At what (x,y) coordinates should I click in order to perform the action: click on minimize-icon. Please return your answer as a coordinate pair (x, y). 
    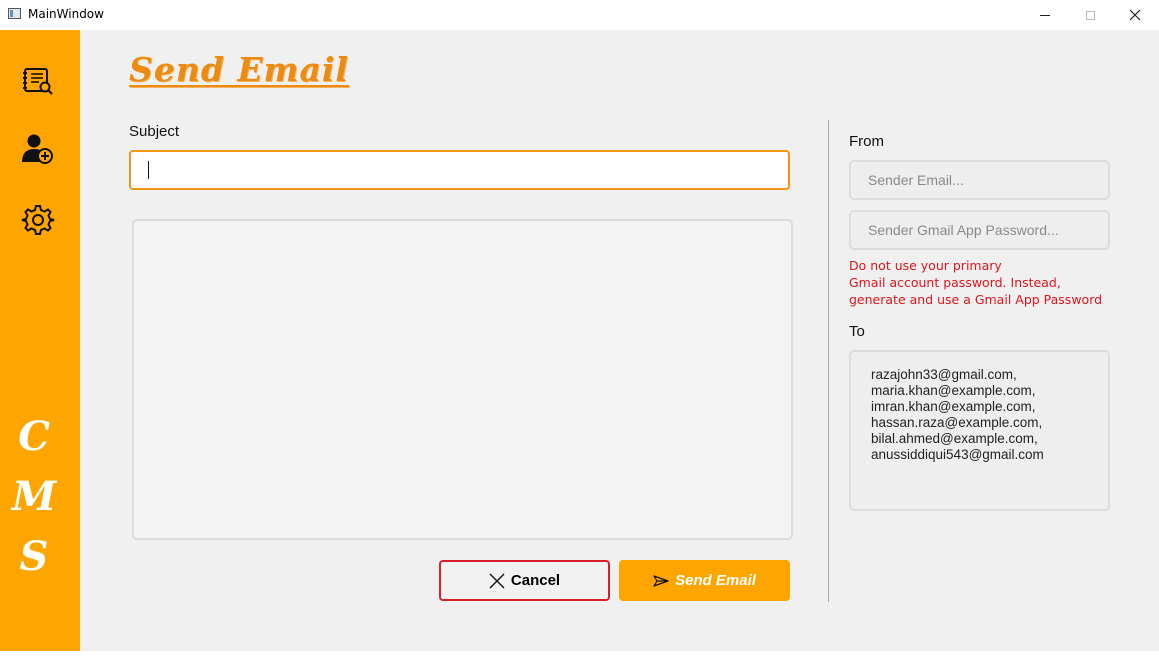
    Looking at the image, I should click on (1045, 15).